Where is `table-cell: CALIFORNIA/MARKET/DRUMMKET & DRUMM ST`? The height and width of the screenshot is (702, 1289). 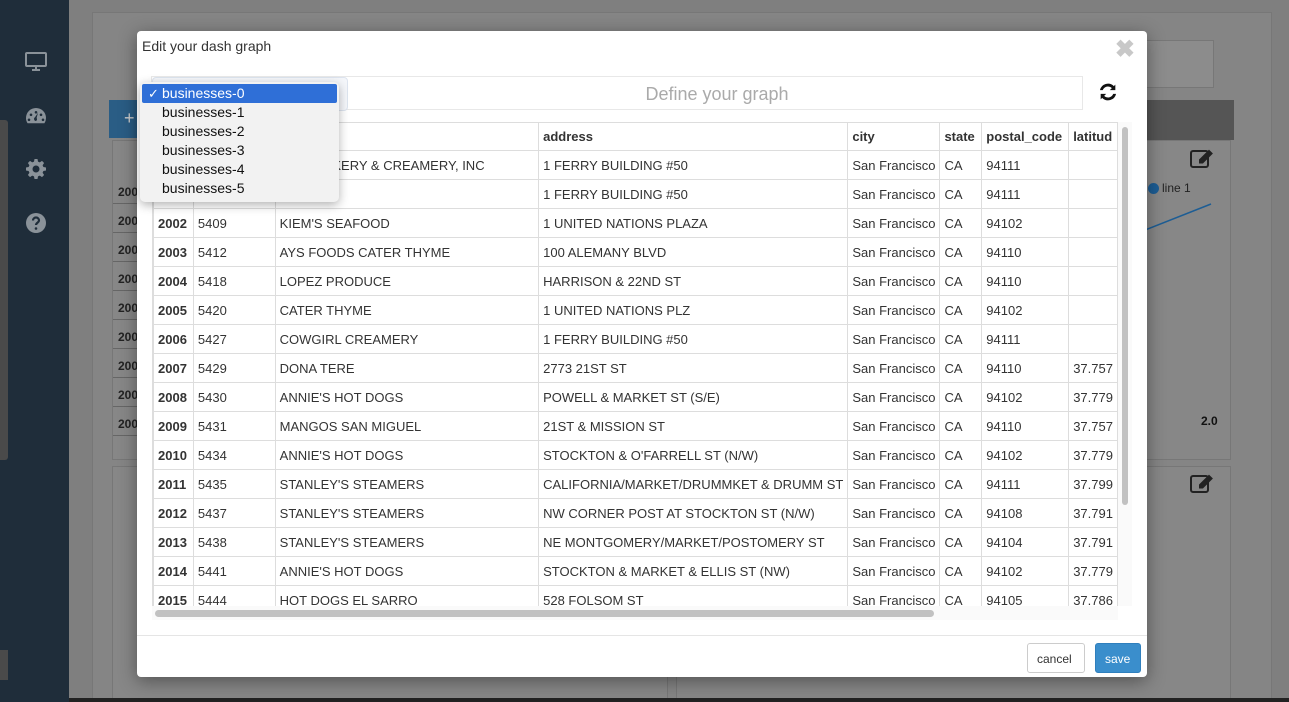
table-cell: CALIFORNIA/MARKET/DRUMMKET & DRUMM ST is located at coordinates (693, 484).